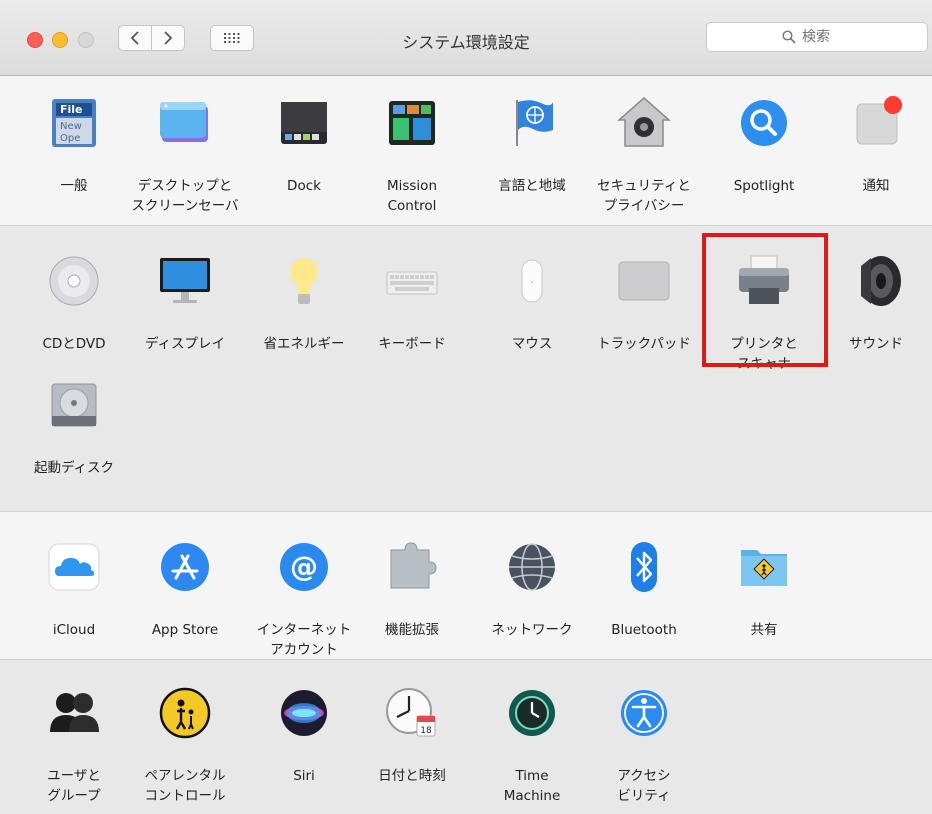  Describe the element at coordinates (304, 776) in the screenshot. I see `pane-label: Siri` at that location.